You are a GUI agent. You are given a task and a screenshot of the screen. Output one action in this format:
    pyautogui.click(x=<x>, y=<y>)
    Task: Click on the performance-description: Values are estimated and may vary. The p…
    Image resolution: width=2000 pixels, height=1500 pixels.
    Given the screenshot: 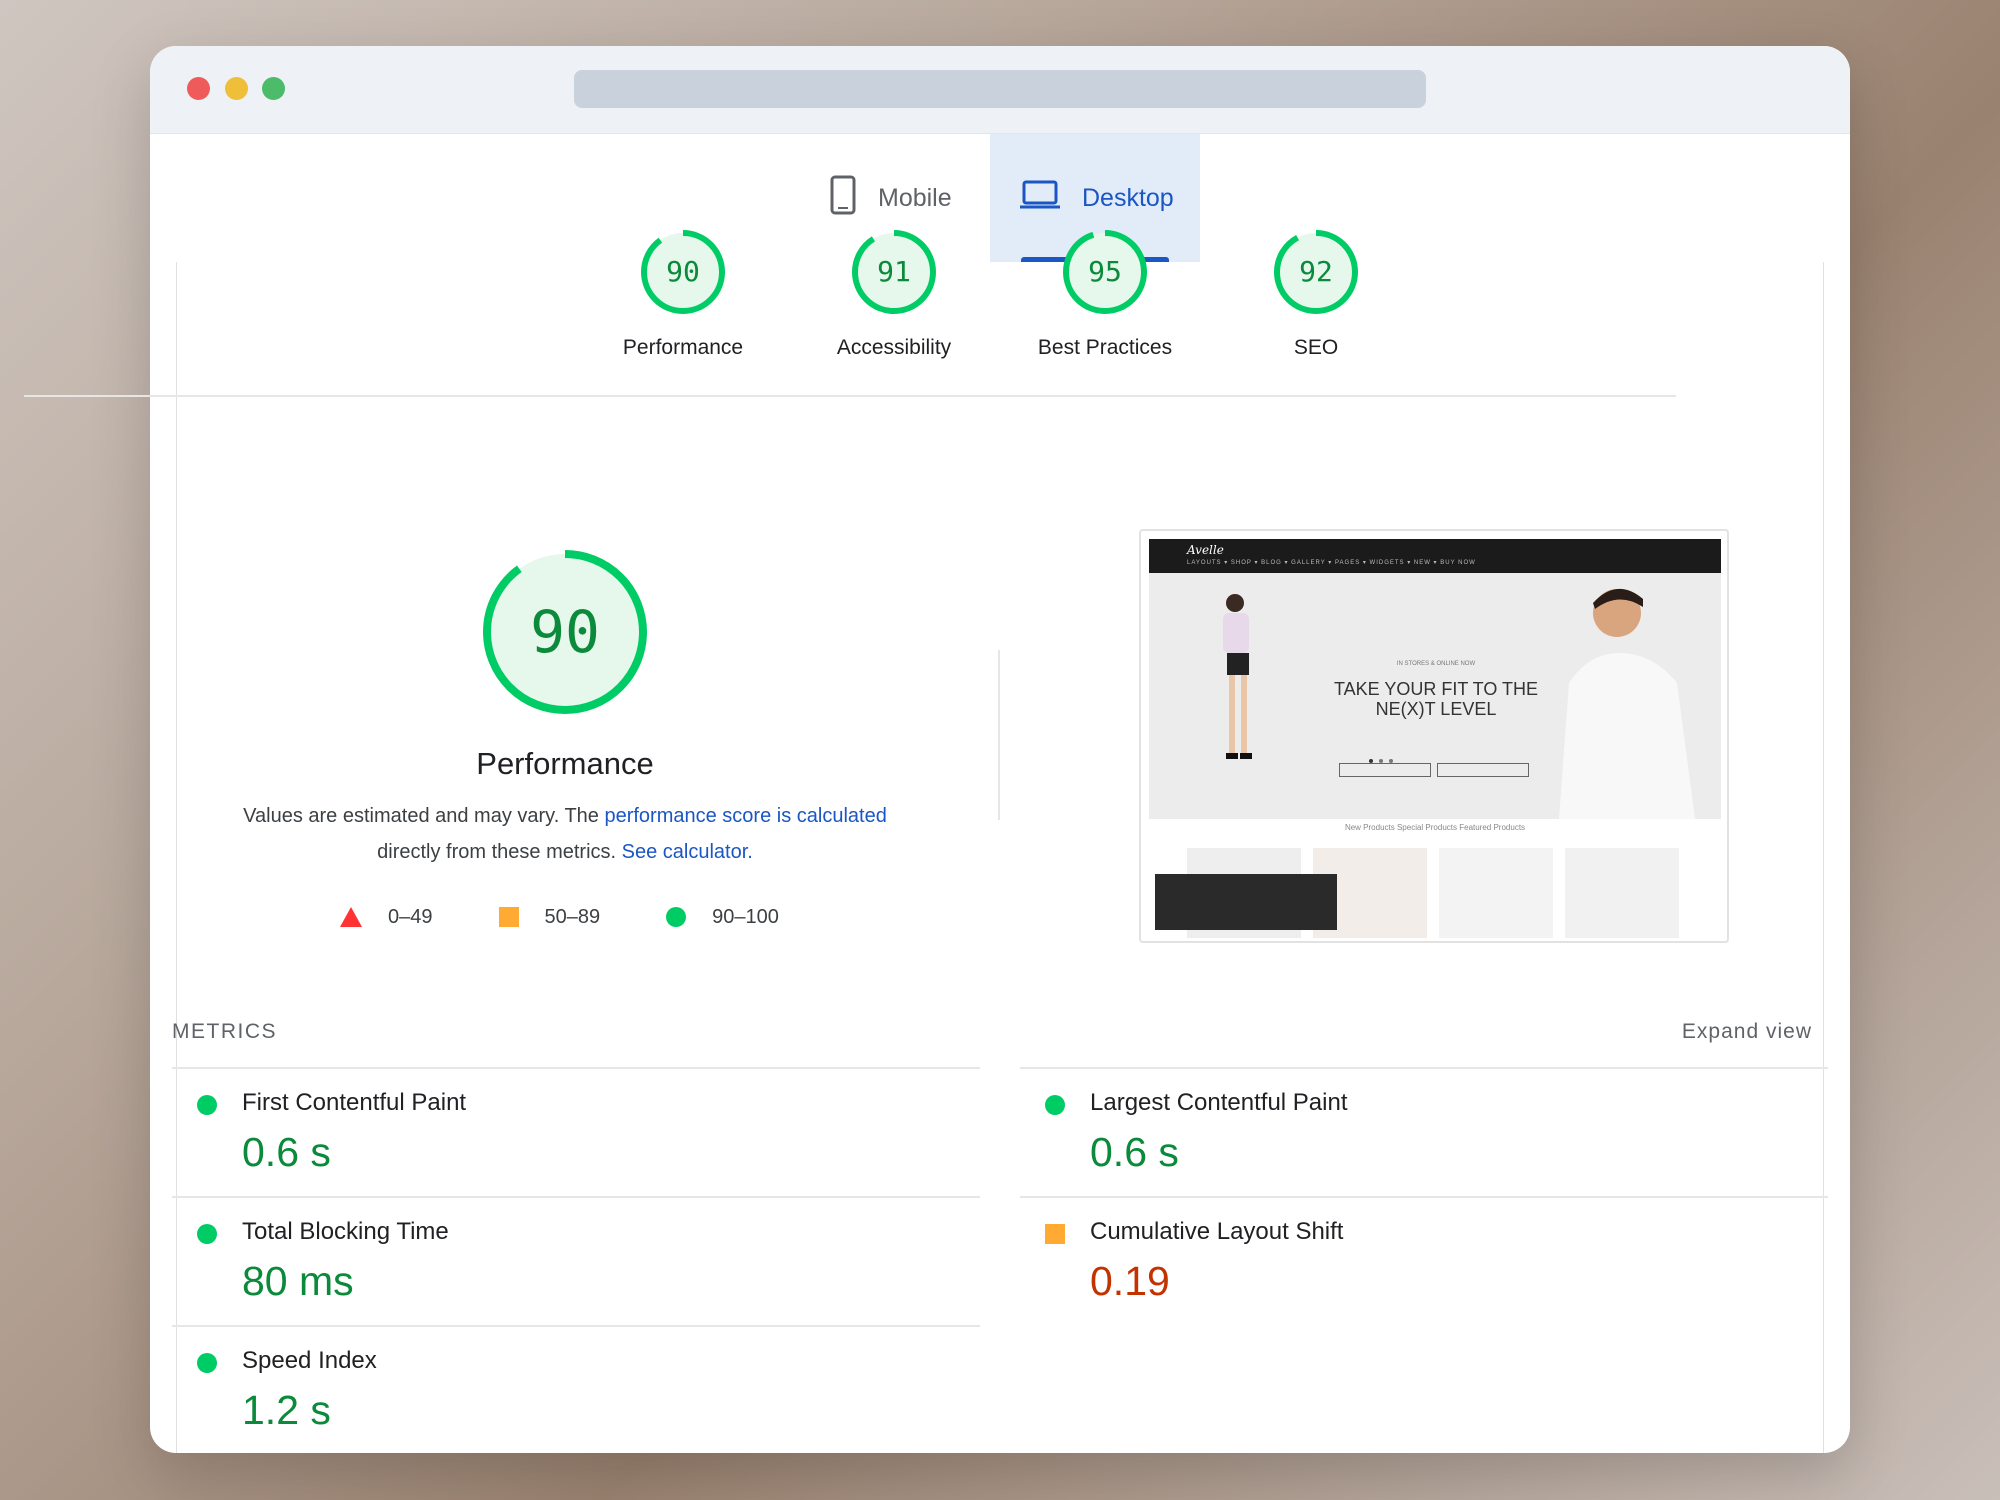 What is the action you would take?
    pyautogui.click(x=565, y=834)
    